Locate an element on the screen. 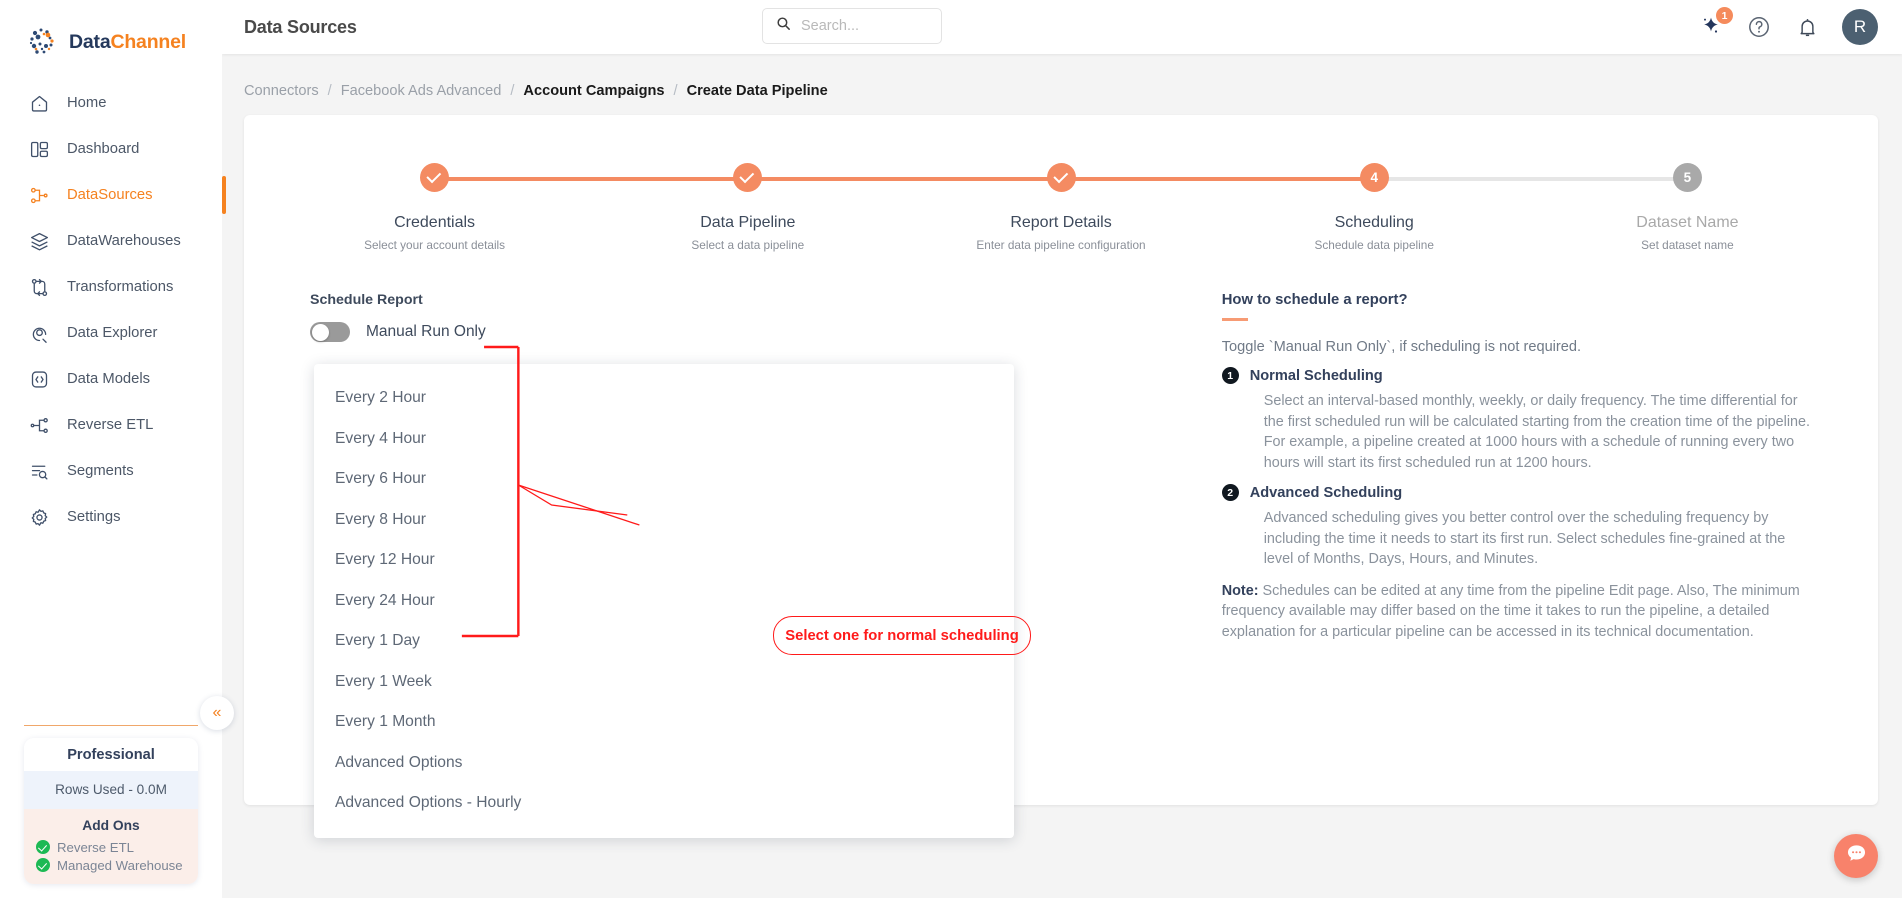 This screenshot has width=1902, height=898. sidebar-item-label: Segments is located at coordinates (100, 471).